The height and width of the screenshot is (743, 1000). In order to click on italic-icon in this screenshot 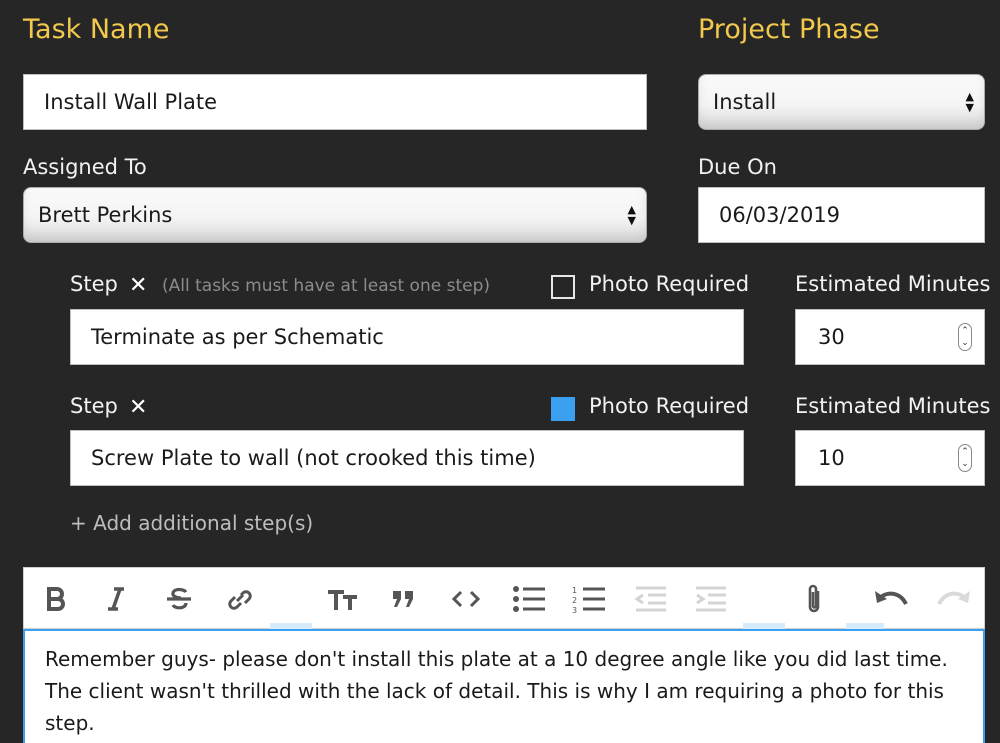, I will do `click(116, 599)`.